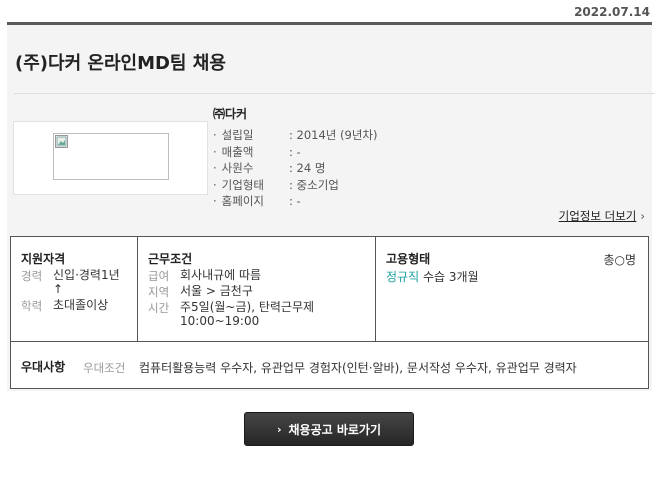  Describe the element at coordinates (512, 289) in the screenshot. I see `employment-cell: 고용형태 정규직 수습 3개월 총○명` at that location.